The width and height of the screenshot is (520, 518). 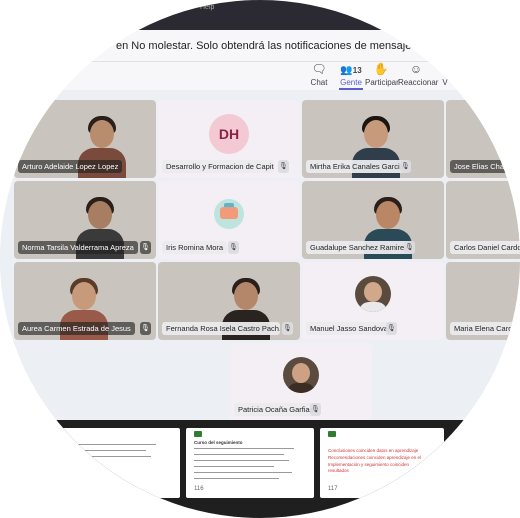 What do you see at coordinates (359, 247) in the screenshot?
I see `participant-name: Guadalupe Sanchez Ramirez` at bounding box center [359, 247].